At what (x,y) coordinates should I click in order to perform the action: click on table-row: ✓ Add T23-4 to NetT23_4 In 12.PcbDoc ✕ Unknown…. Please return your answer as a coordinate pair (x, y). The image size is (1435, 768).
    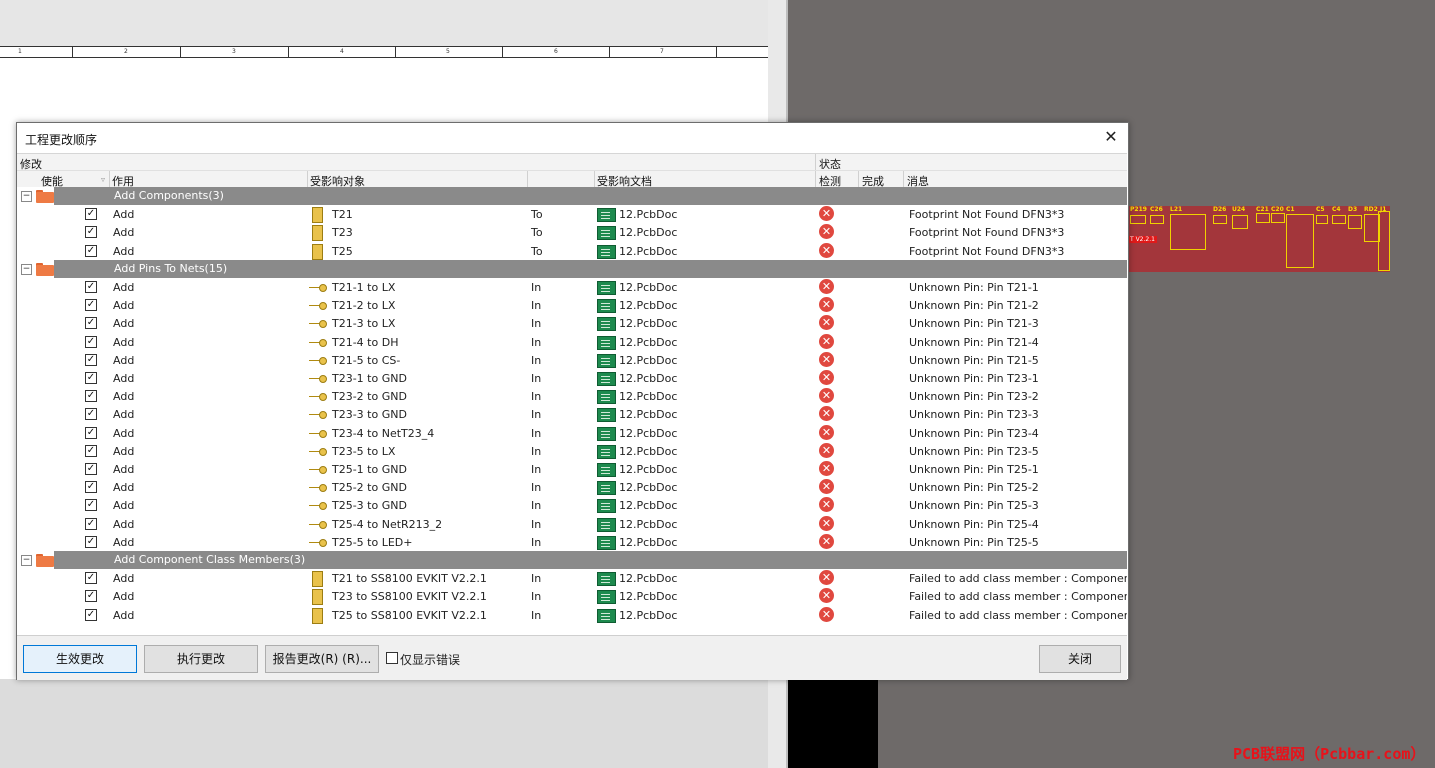
    Looking at the image, I should click on (572, 433).